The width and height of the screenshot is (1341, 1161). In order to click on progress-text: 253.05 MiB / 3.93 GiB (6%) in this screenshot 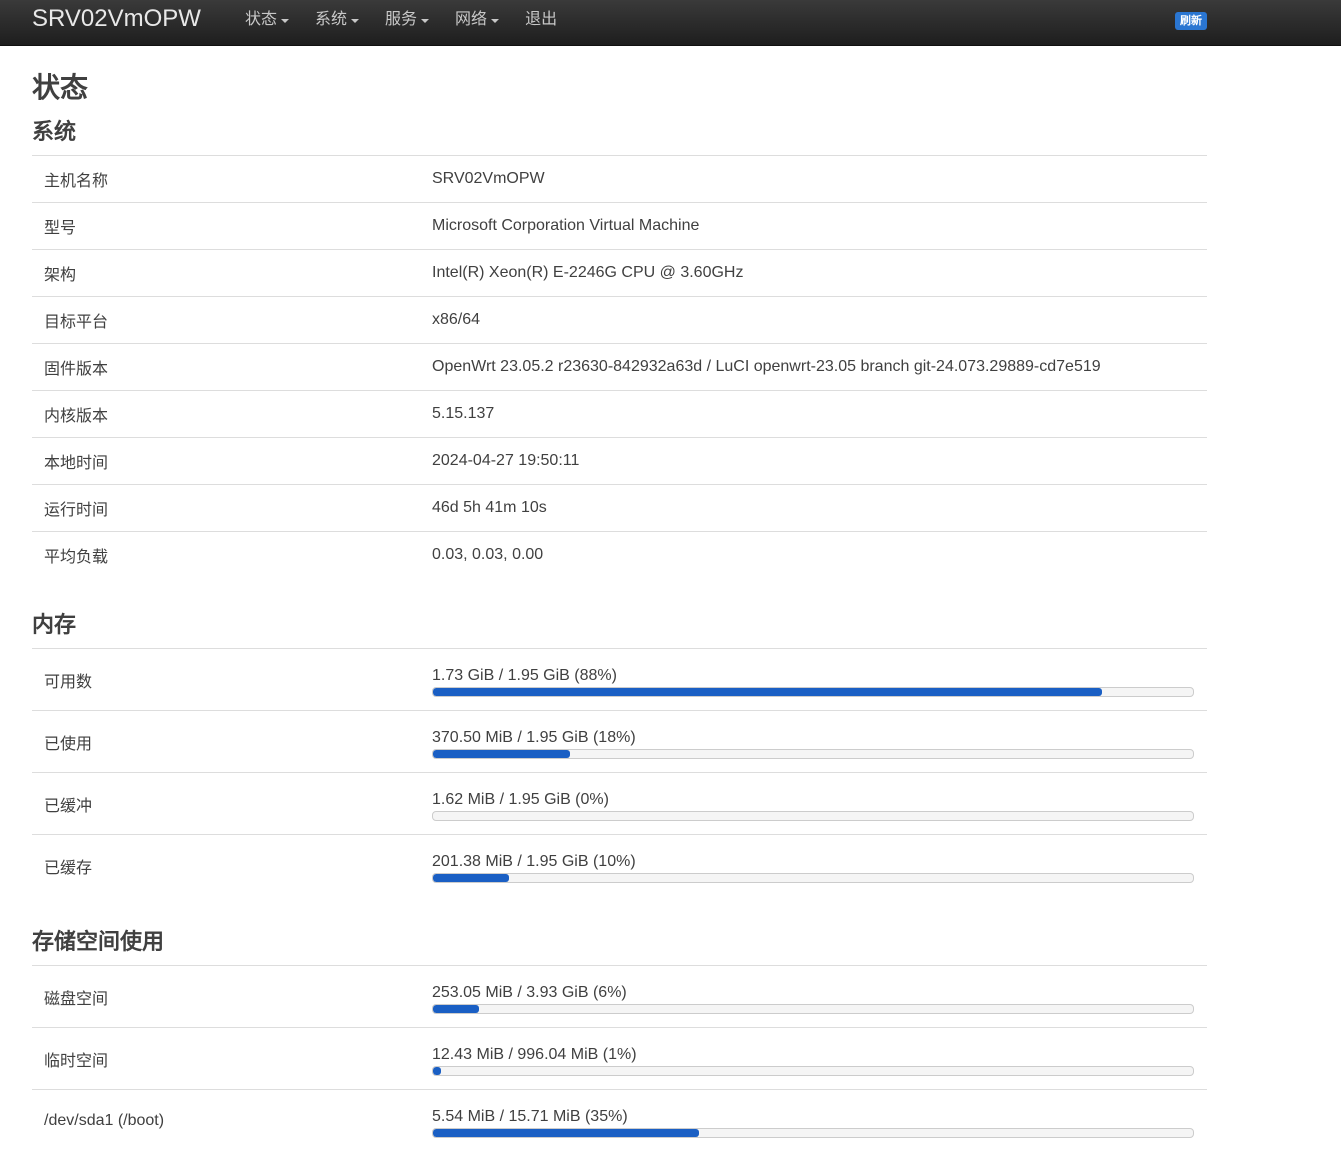, I will do `click(529, 992)`.